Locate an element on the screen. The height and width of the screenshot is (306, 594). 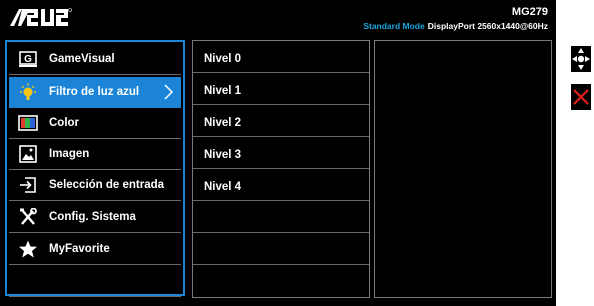
navigation-joystick-icon is located at coordinates (581, 59).